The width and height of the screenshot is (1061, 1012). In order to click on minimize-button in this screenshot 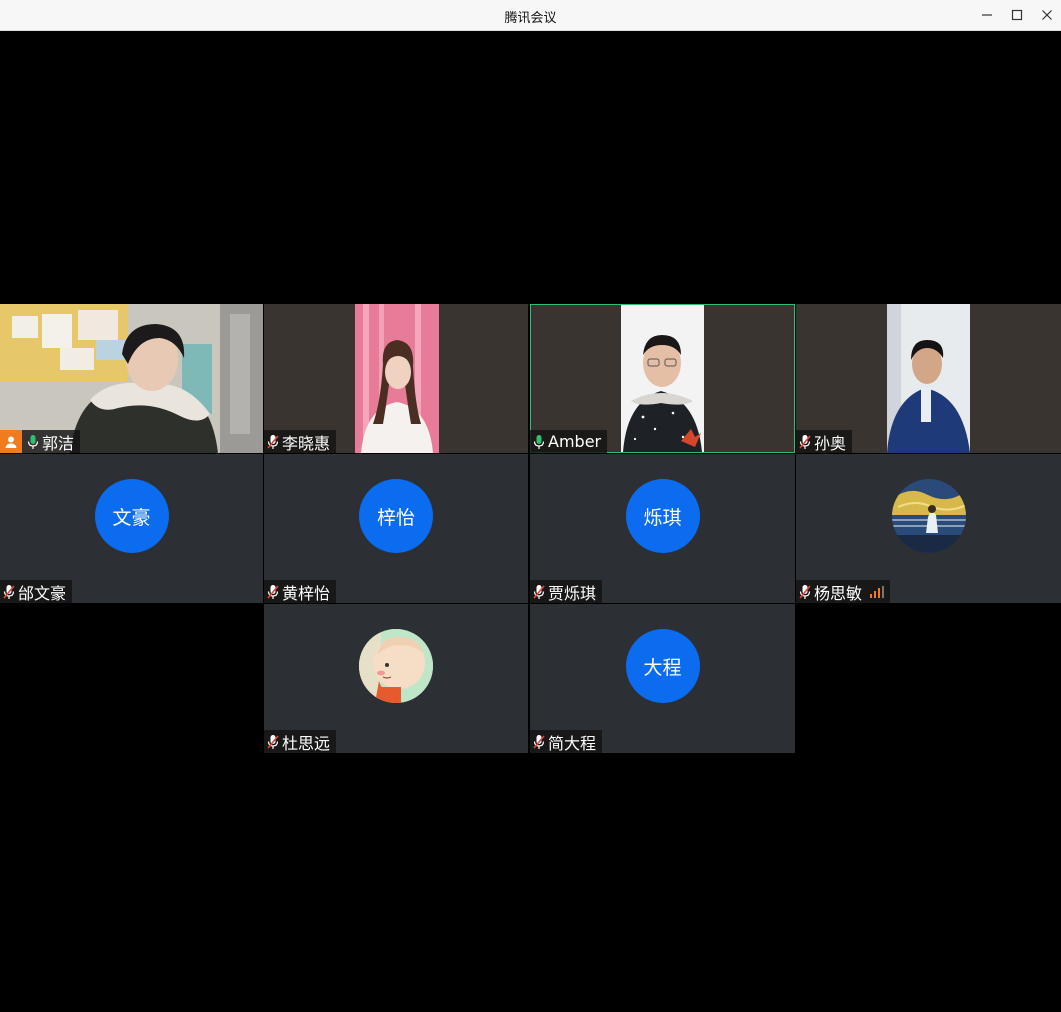, I will do `click(987, 15)`.